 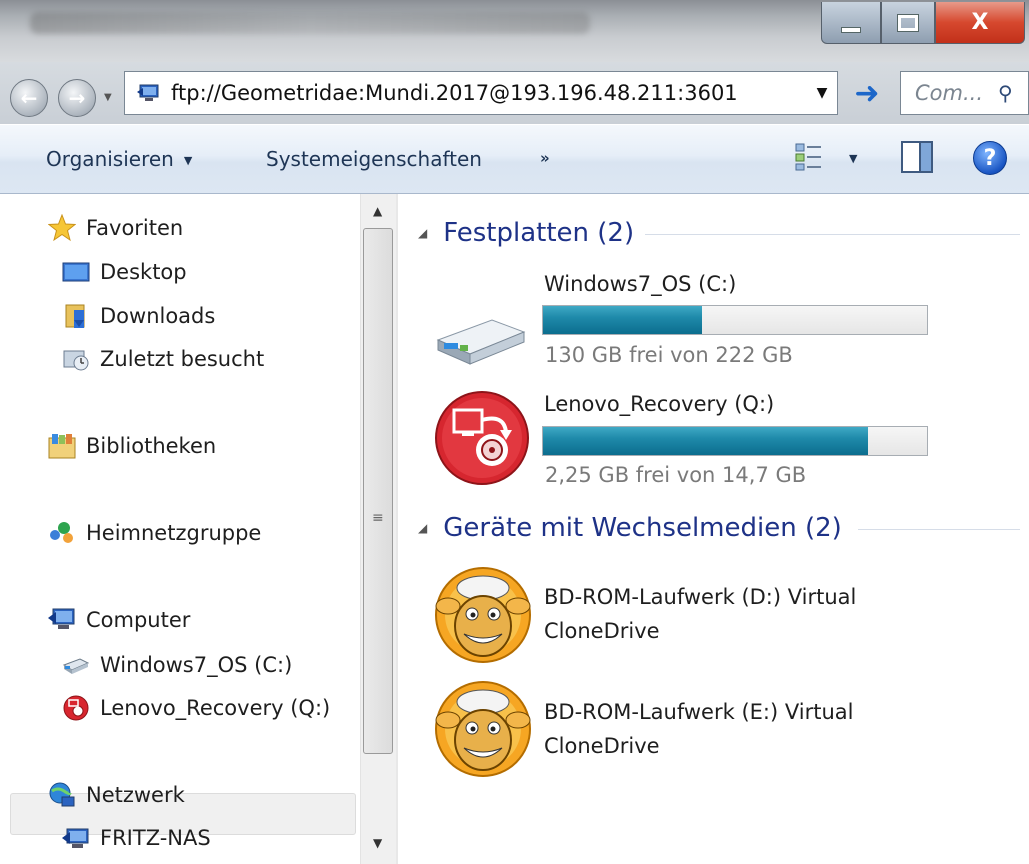 I want to click on sidebar-item-libraries: Bibliotheken, so click(x=132, y=446).